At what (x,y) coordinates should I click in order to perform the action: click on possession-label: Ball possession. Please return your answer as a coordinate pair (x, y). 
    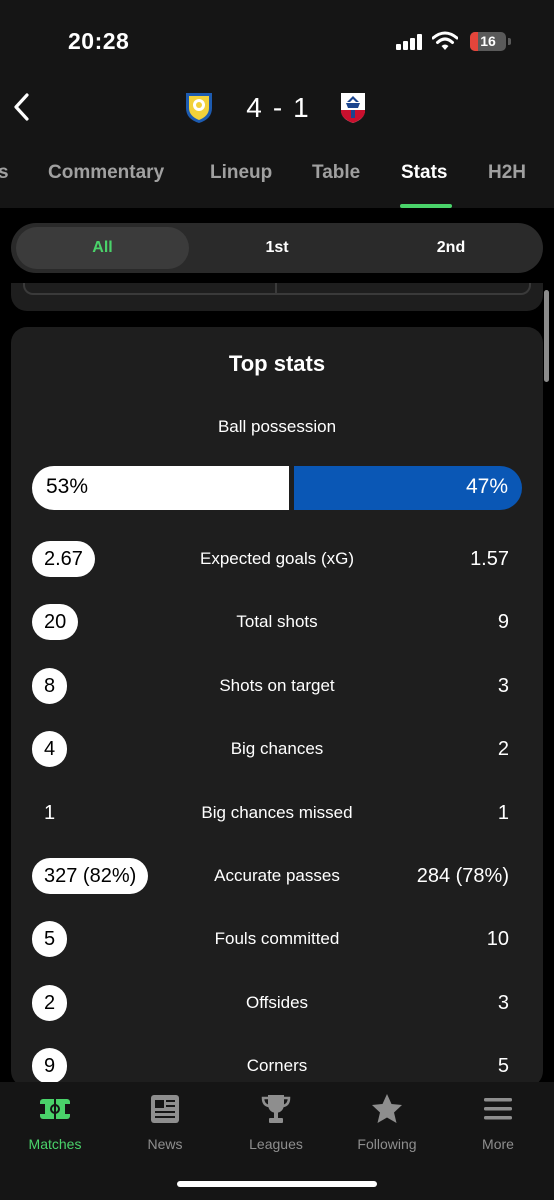
    Looking at the image, I should click on (277, 426).